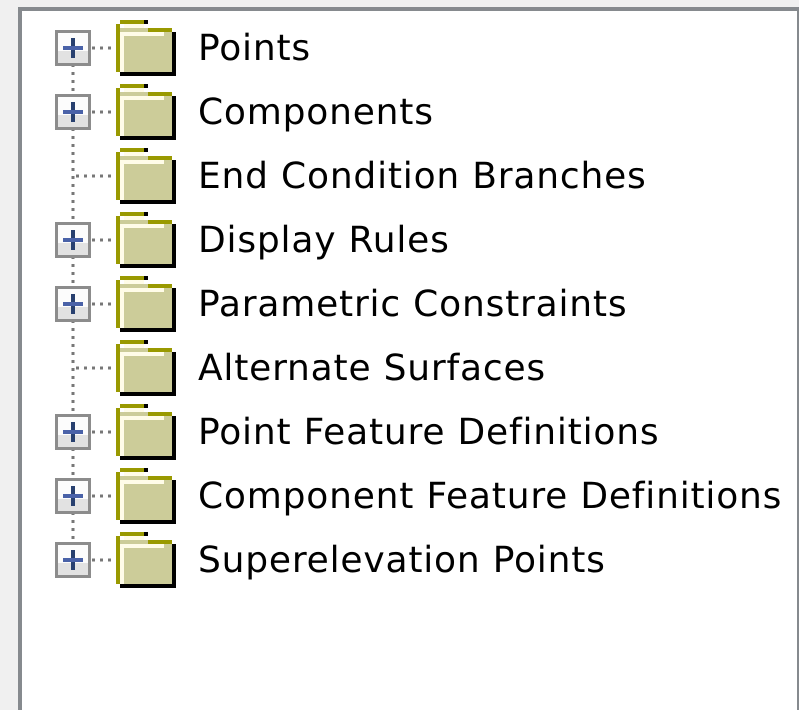 The image size is (799, 710). I want to click on tree-item-label: End Condition Branches, so click(422, 176).